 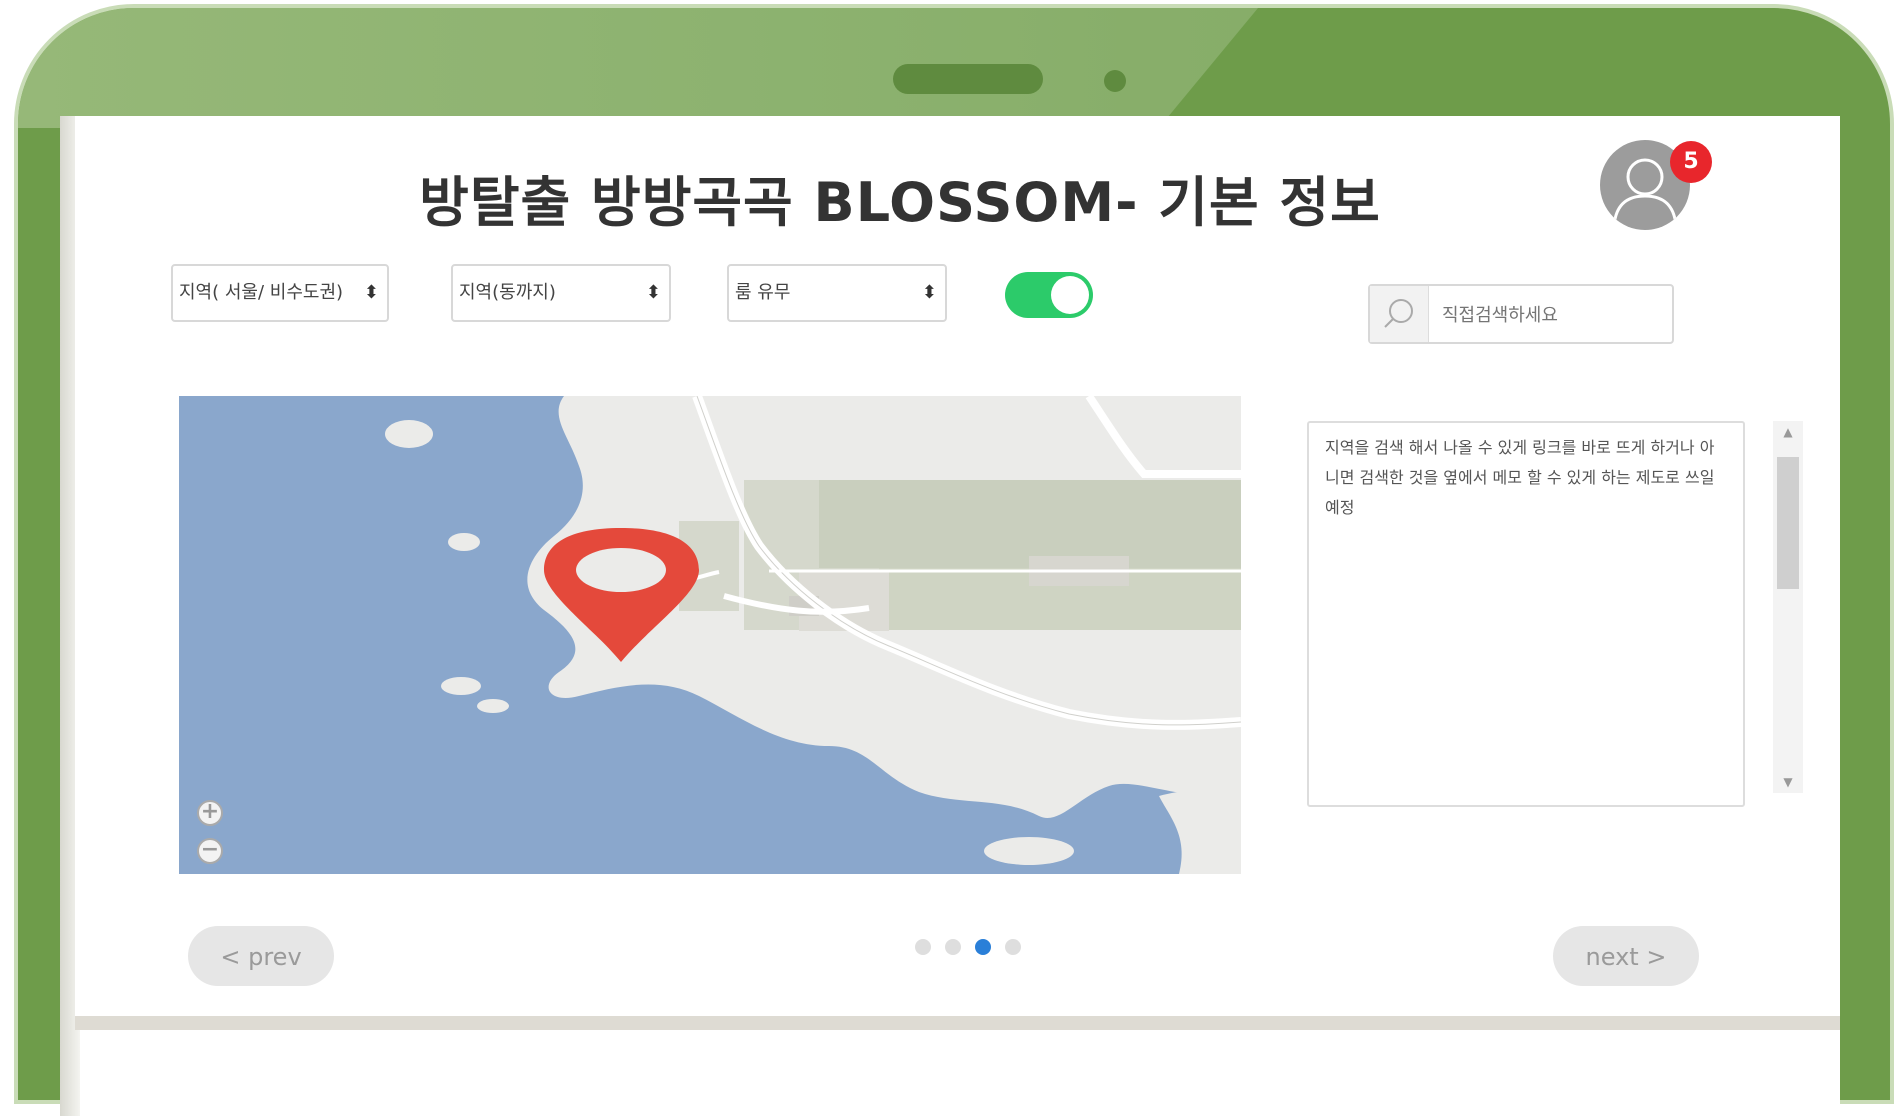 What do you see at coordinates (261, 292) in the screenshot?
I see `region-select-value: 지역( 서울/ 비수도권)` at bounding box center [261, 292].